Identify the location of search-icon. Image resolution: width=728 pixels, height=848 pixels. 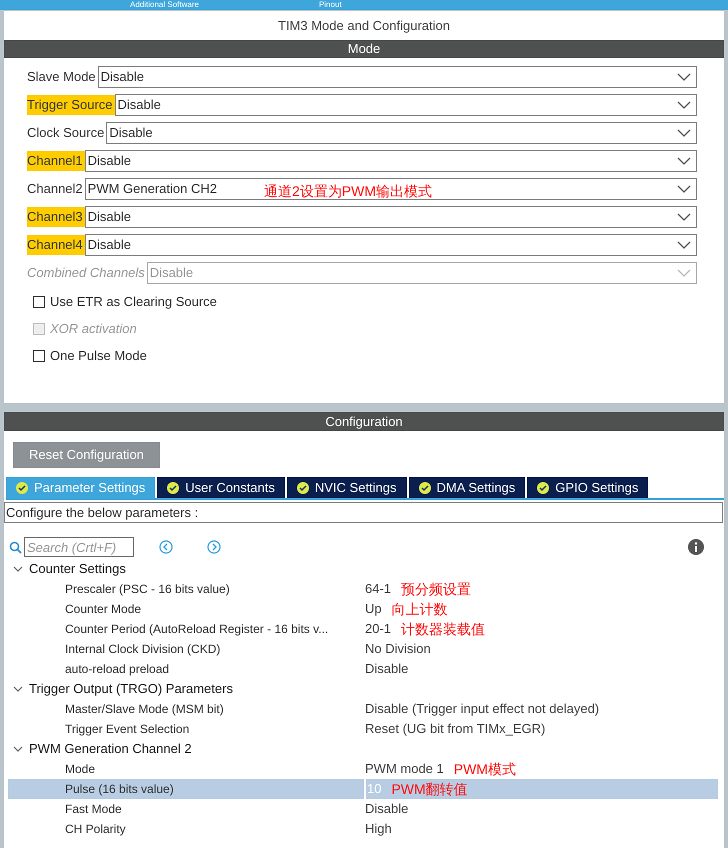
(15, 547).